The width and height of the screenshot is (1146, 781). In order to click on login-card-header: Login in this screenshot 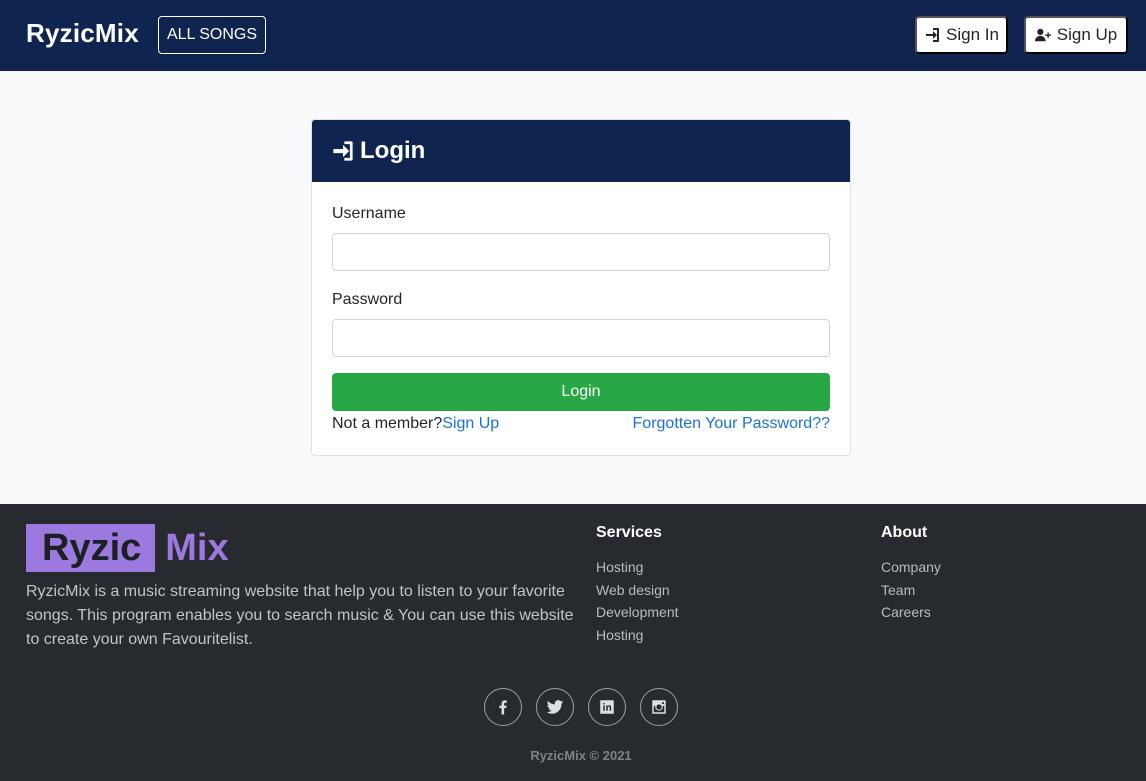, I will do `click(581, 151)`.